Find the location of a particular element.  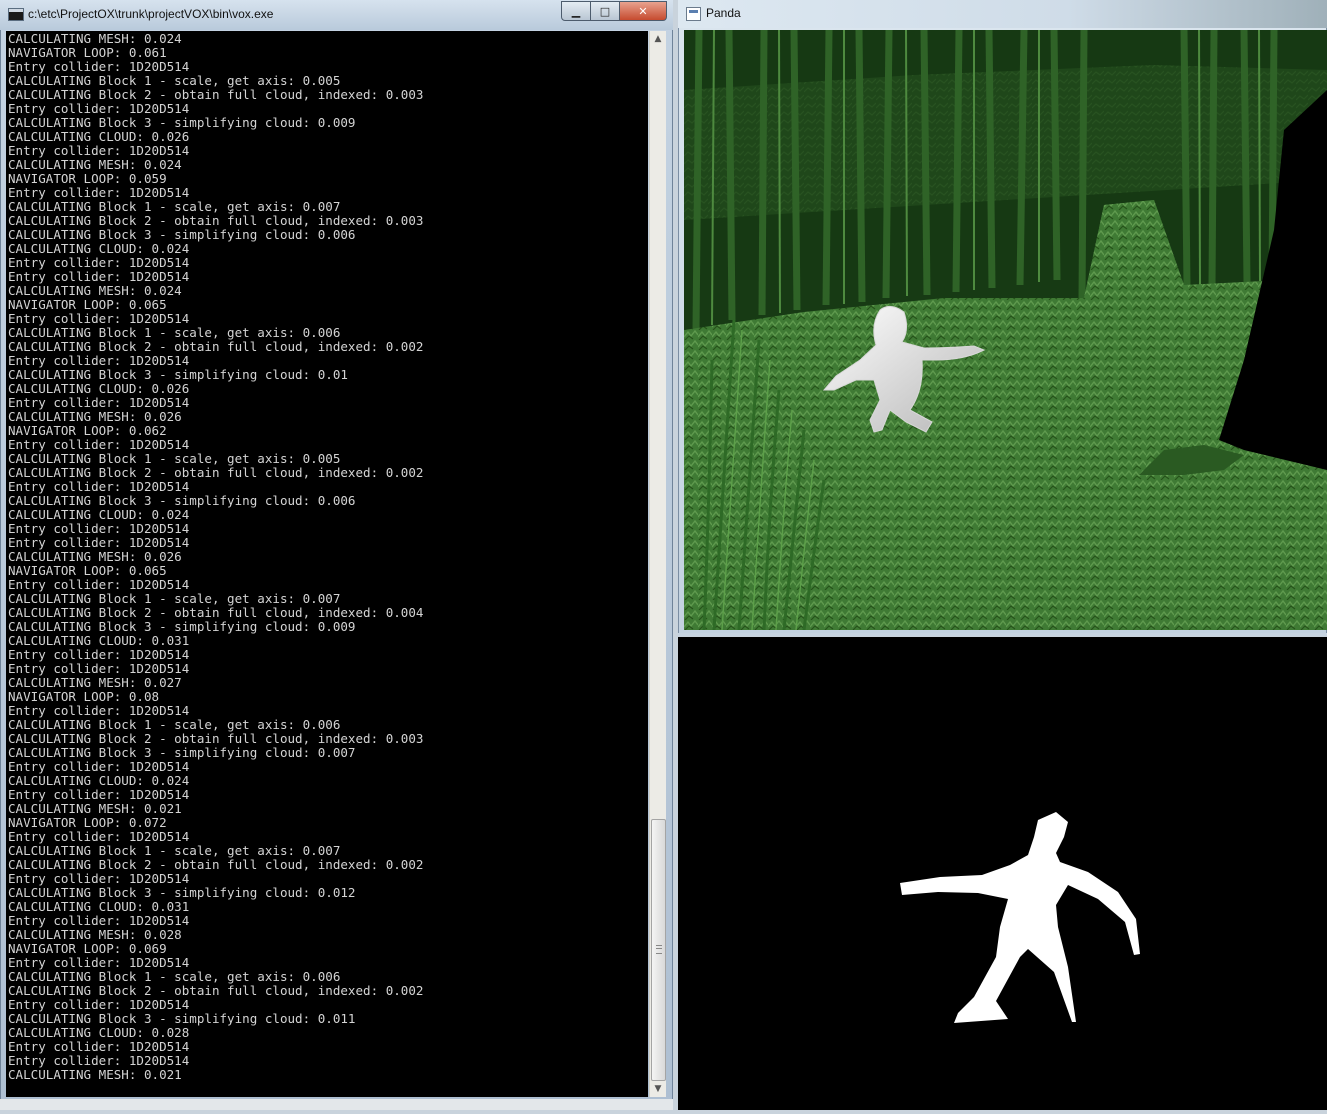

maximize-button: □ is located at coordinates (605, 11).